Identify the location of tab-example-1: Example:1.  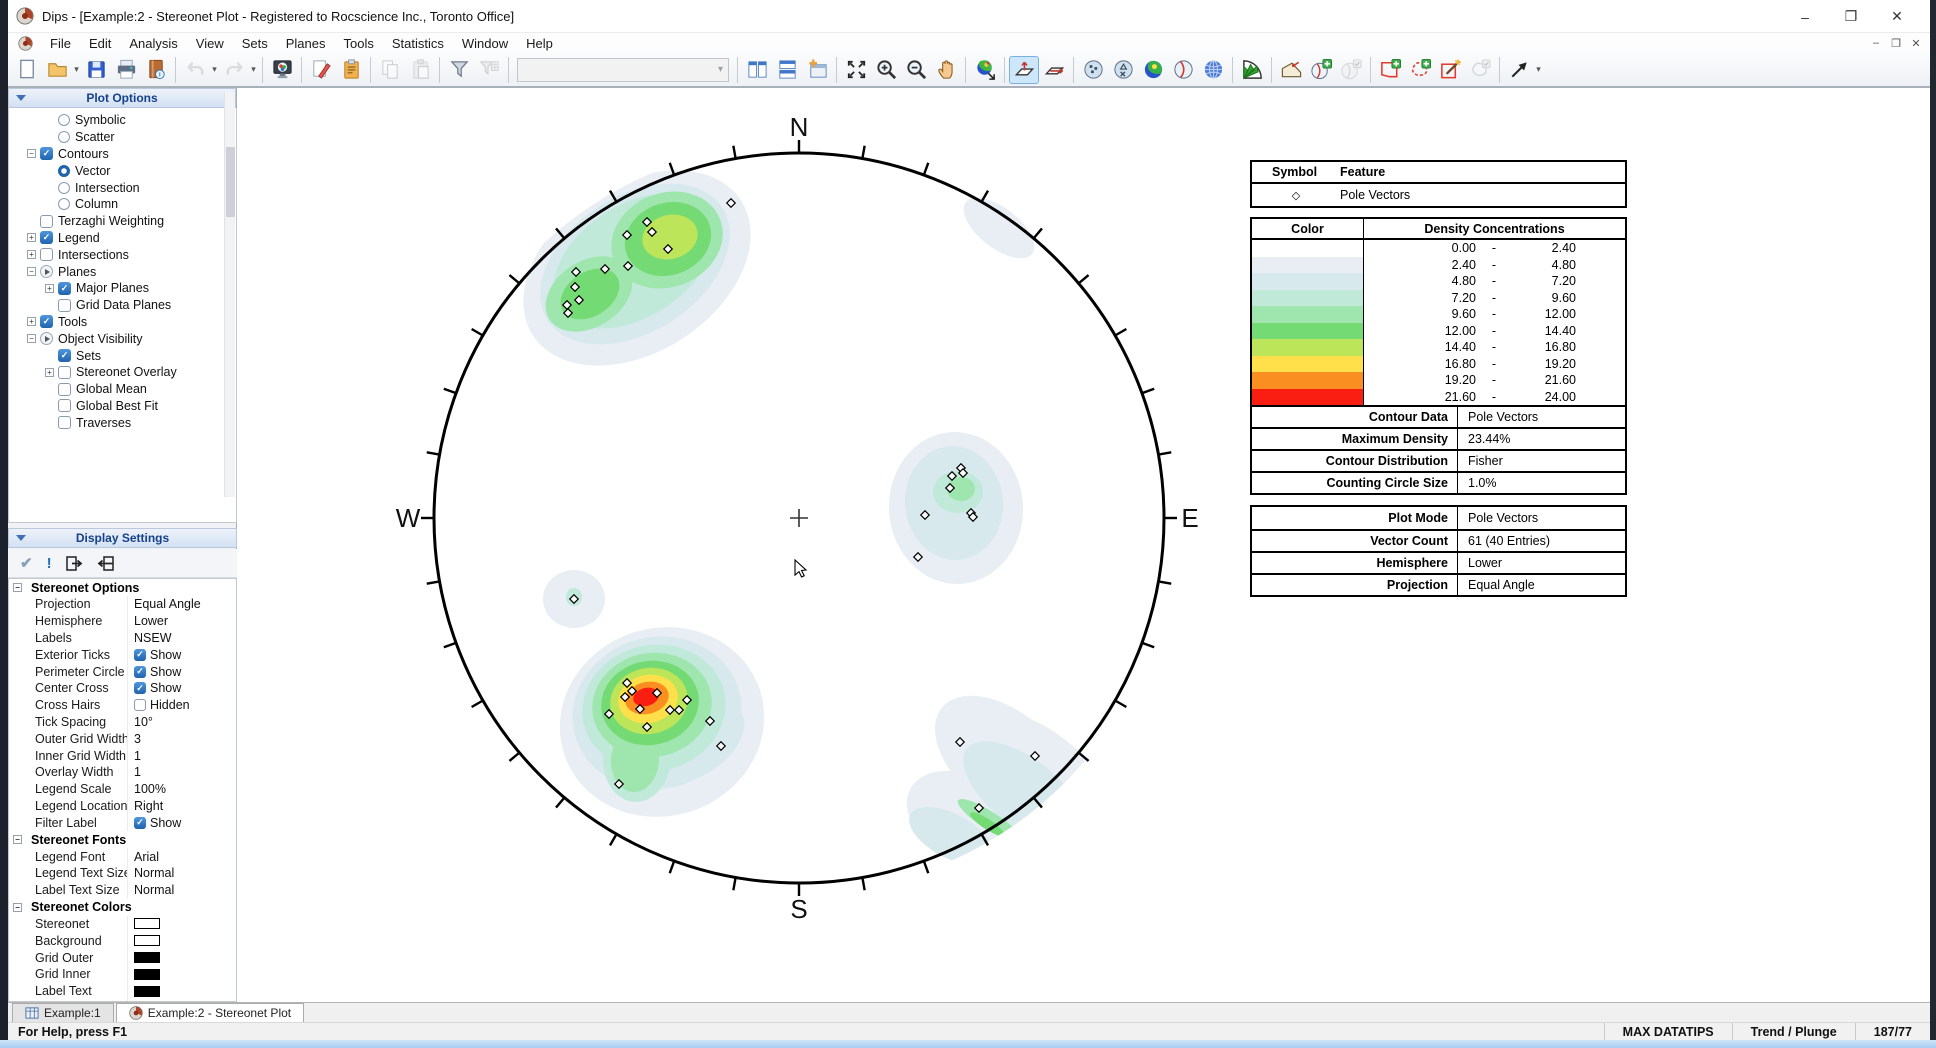
(63, 1012).